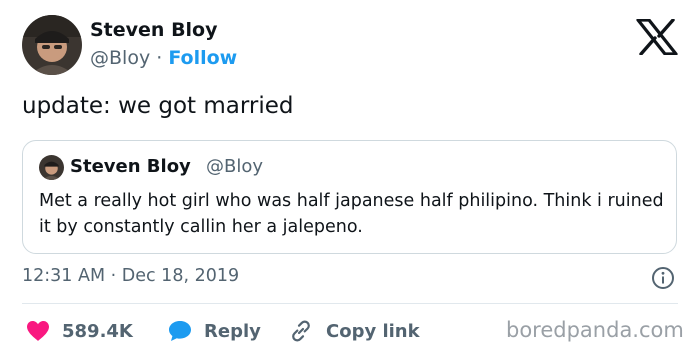  Describe the element at coordinates (130, 276) in the screenshot. I see `tweet-timestamp: 12:31 AM · Dec 18, 2019` at that location.